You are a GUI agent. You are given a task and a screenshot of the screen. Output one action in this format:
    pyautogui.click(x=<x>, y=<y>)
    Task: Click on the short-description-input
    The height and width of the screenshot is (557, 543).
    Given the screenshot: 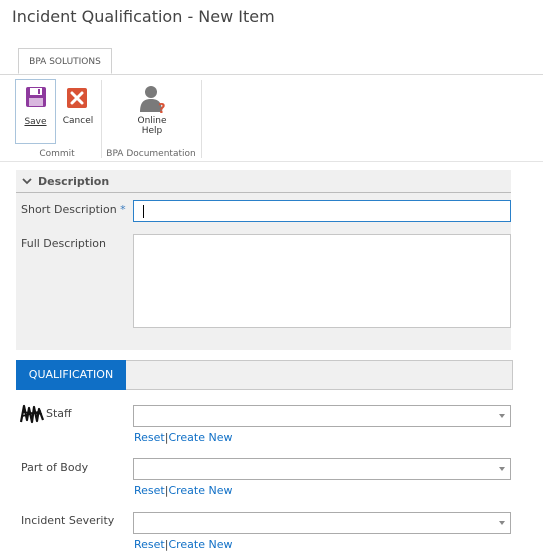 What is the action you would take?
    pyautogui.click(x=322, y=211)
    